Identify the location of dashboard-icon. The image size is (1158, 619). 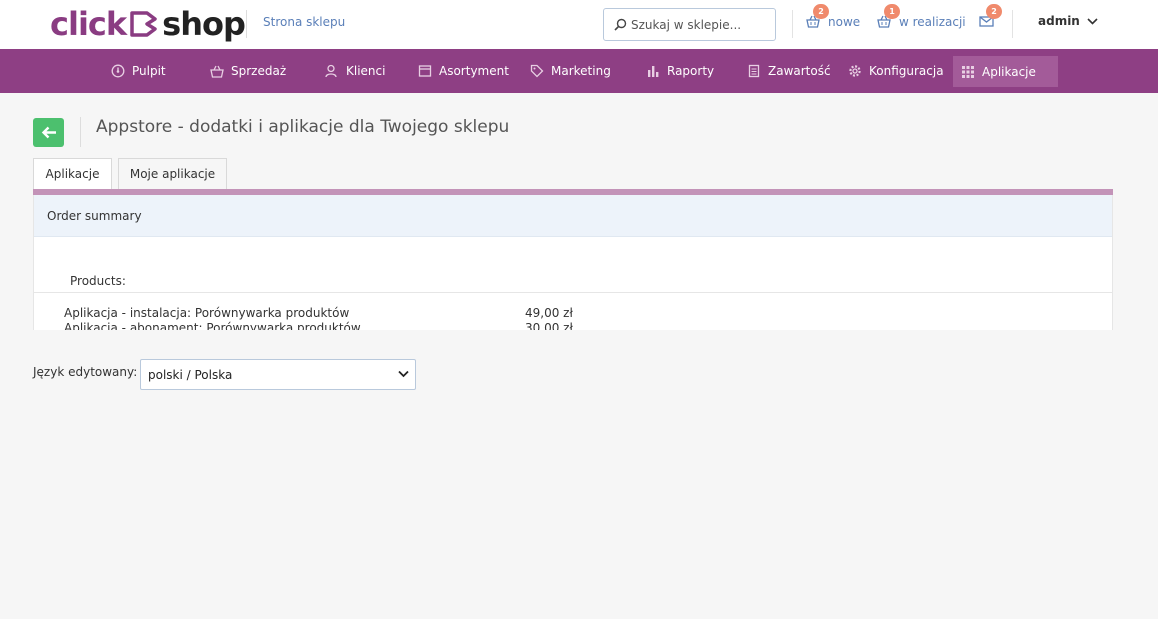
(118, 71).